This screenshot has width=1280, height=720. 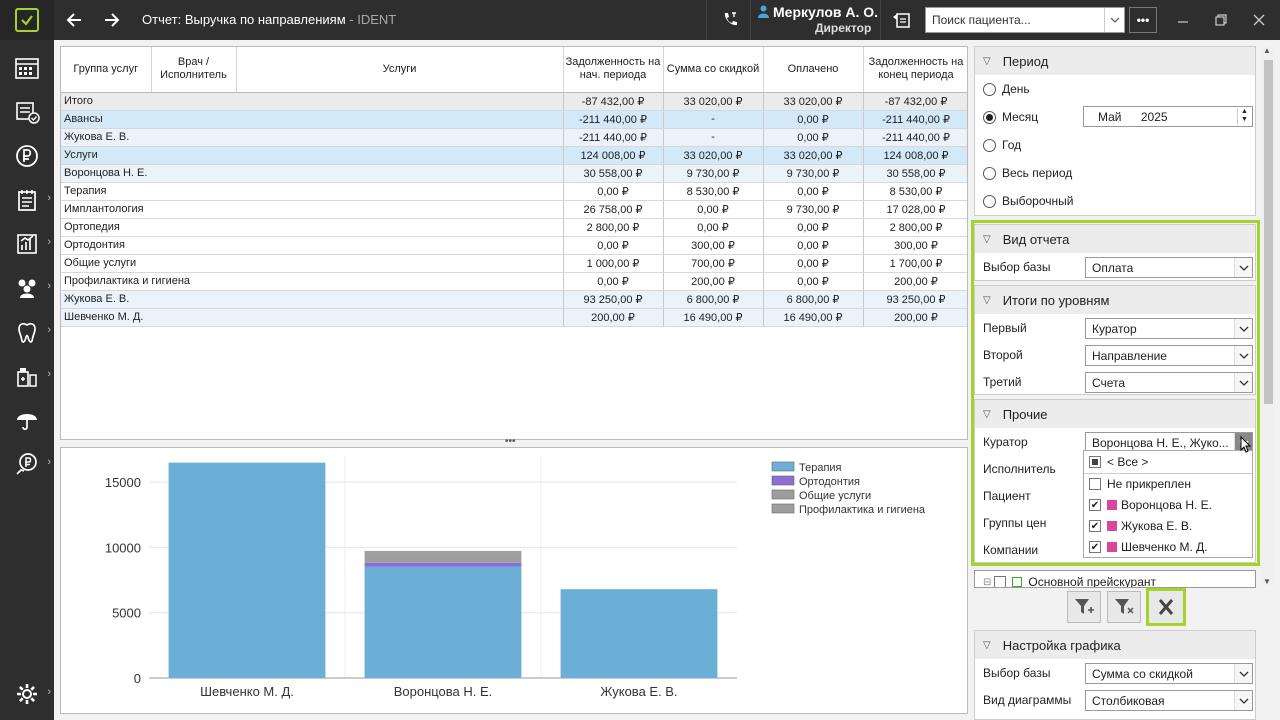 What do you see at coordinates (27, 288) in the screenshot?
I see `sidebar-item-staff: ›` at bounding box center [27, 288].